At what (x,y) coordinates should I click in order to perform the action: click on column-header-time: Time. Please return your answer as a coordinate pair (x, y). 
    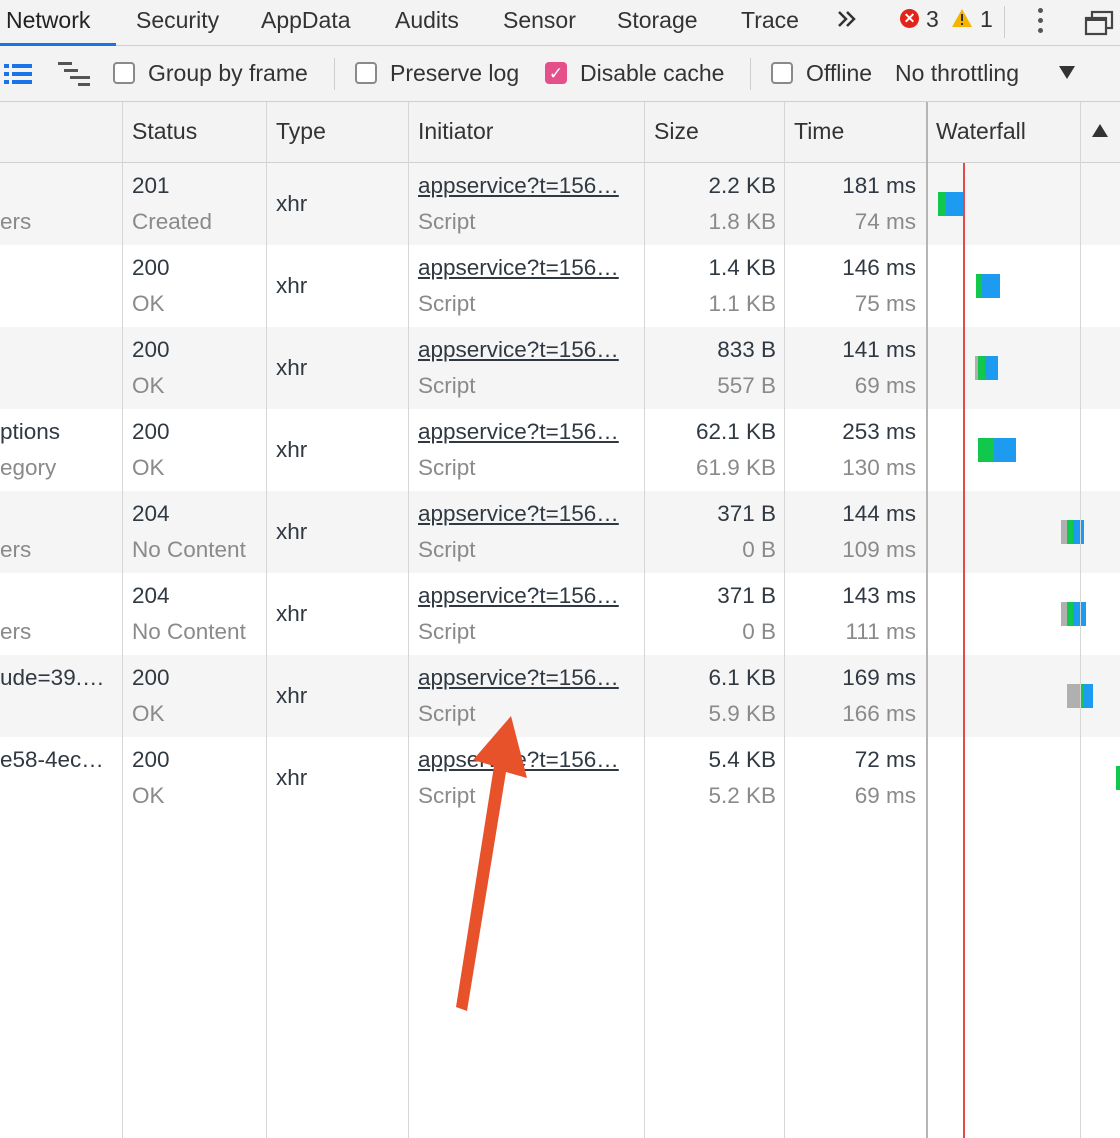
    Looking at the image, I should click on (819, 131).